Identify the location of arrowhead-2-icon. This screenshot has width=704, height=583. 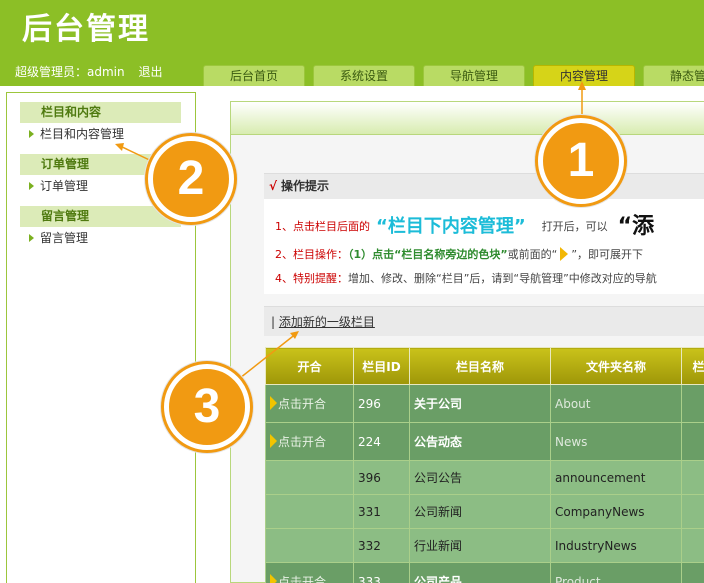
(119, 147).